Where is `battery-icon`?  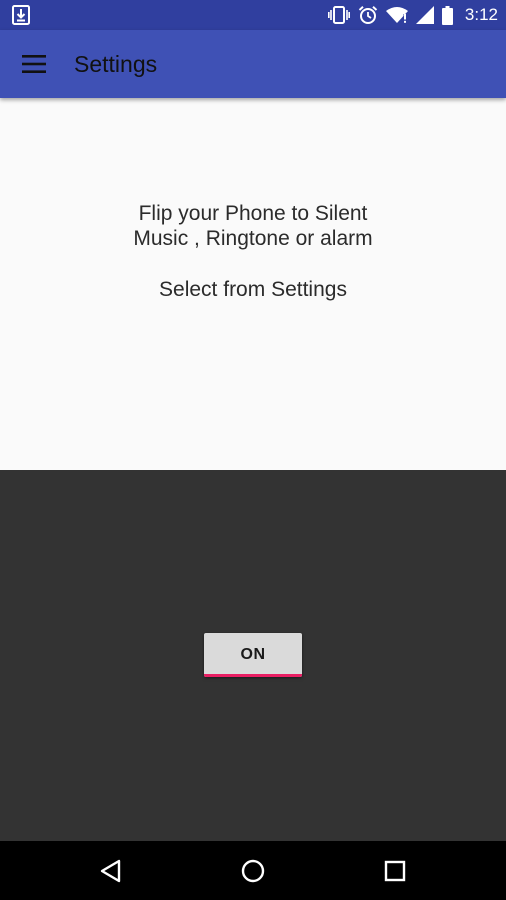
battery-icon is located at coordinates (447, 15).